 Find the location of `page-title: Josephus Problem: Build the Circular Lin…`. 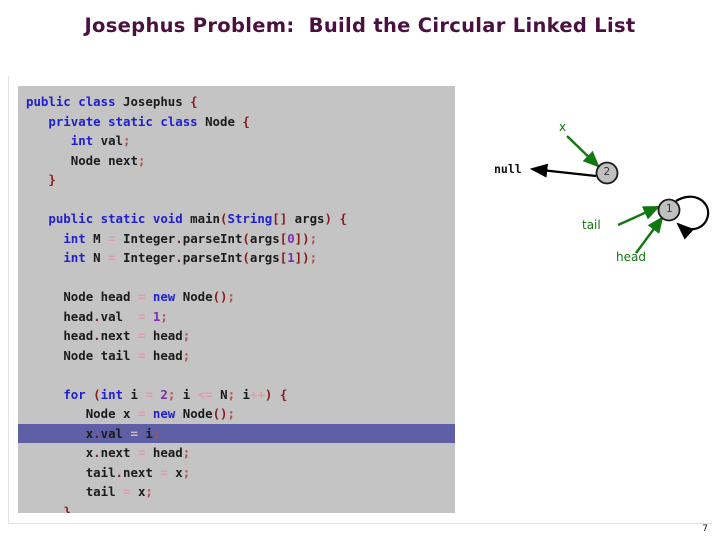

page-title: Josephus Problem: Build the Circular Lin… is located at coordinates (360, 25).